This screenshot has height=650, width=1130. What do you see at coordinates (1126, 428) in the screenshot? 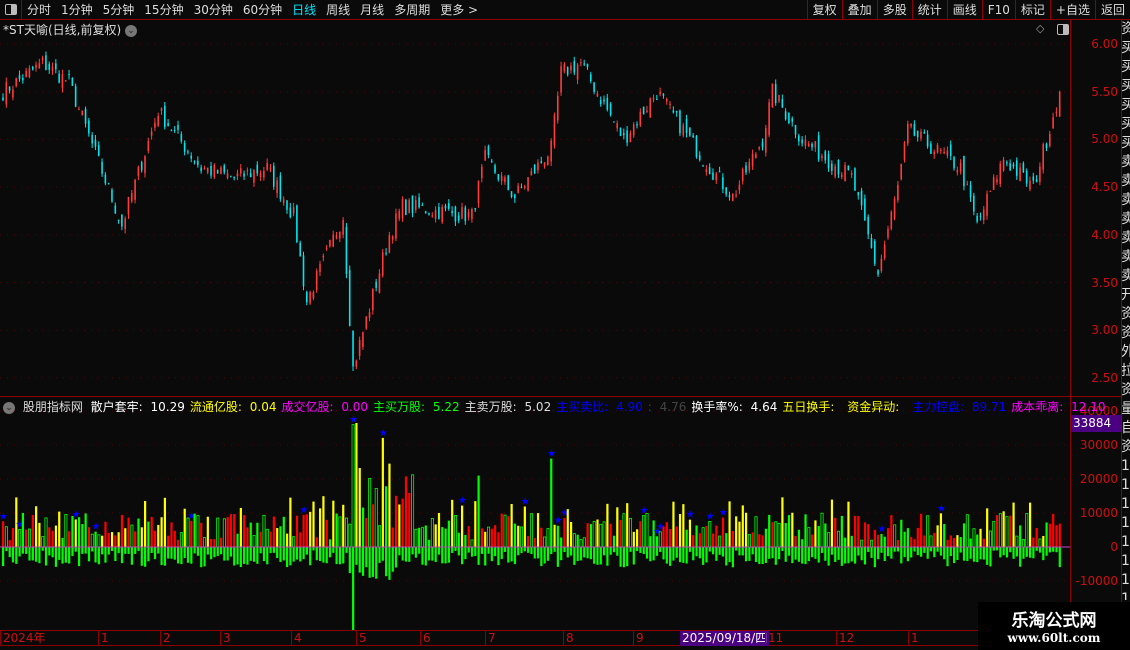
I see `side-list-item: 自` at bounding box center [1126, 428].